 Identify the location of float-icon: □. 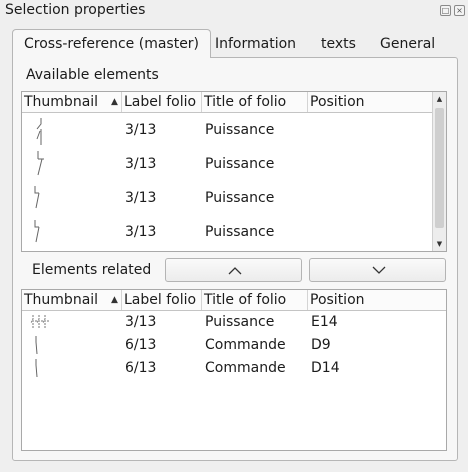
(445, 10).